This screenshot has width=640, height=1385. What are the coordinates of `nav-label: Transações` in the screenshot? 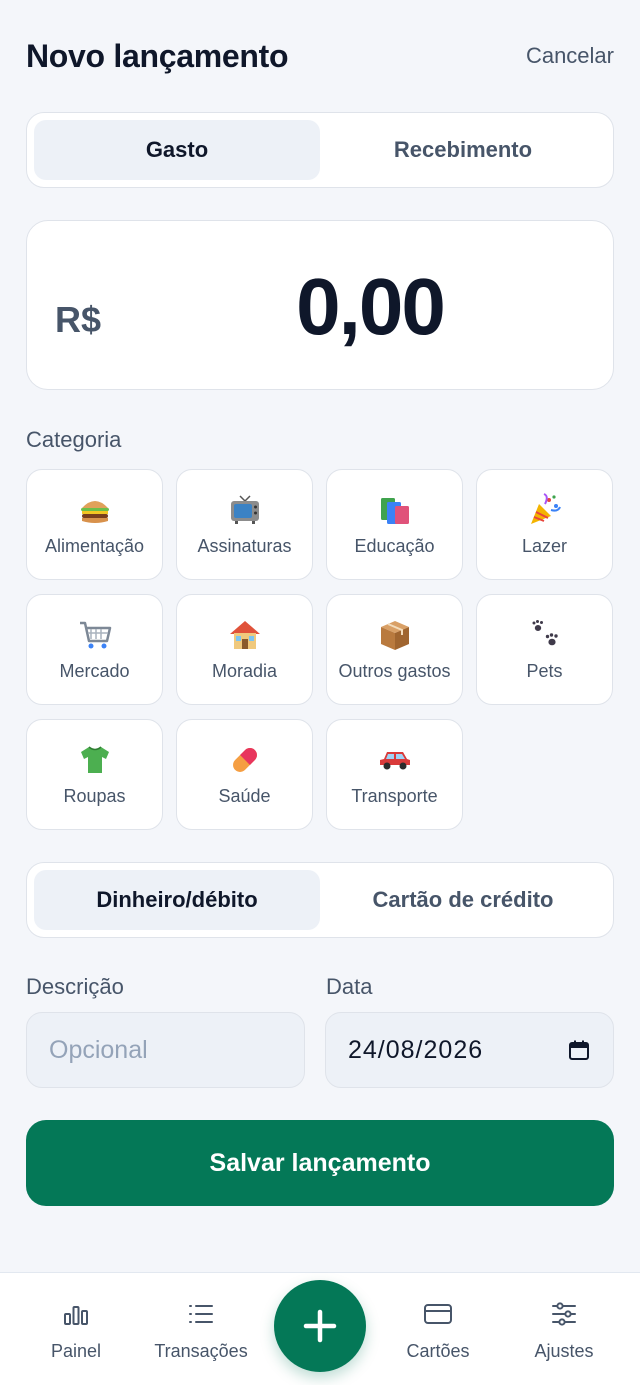 It's located at (201, 1351).